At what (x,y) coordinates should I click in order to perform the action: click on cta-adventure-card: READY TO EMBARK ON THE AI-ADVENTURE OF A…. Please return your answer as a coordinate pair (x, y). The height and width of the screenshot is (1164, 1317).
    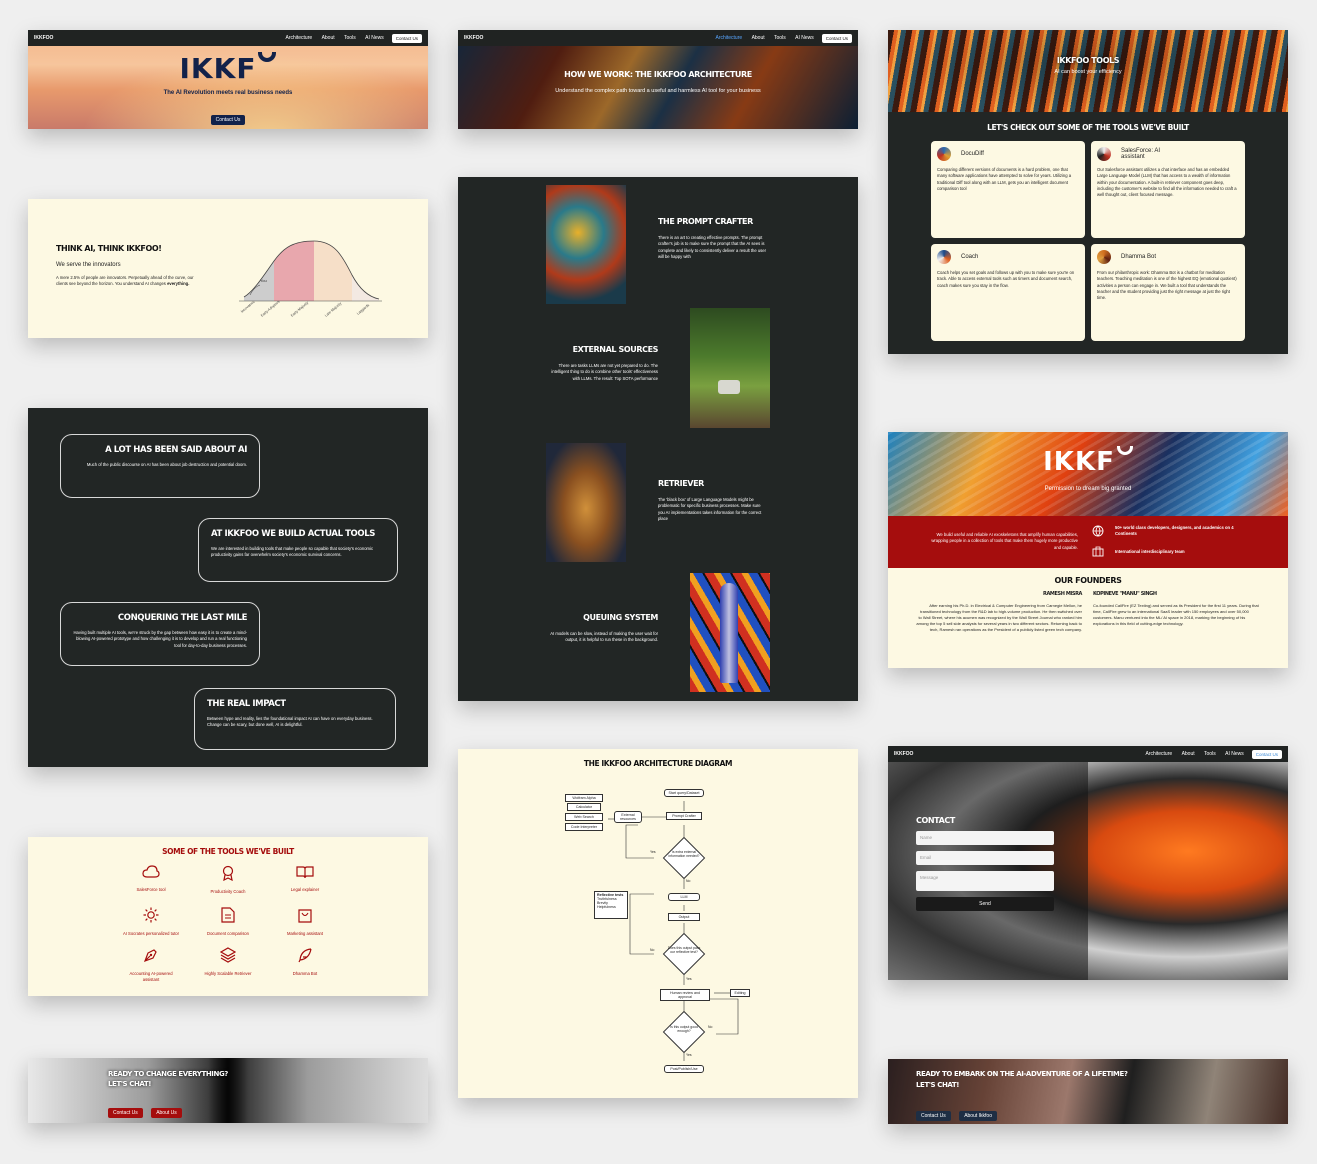
    Looking at the image, I should click on (1088, 1091).